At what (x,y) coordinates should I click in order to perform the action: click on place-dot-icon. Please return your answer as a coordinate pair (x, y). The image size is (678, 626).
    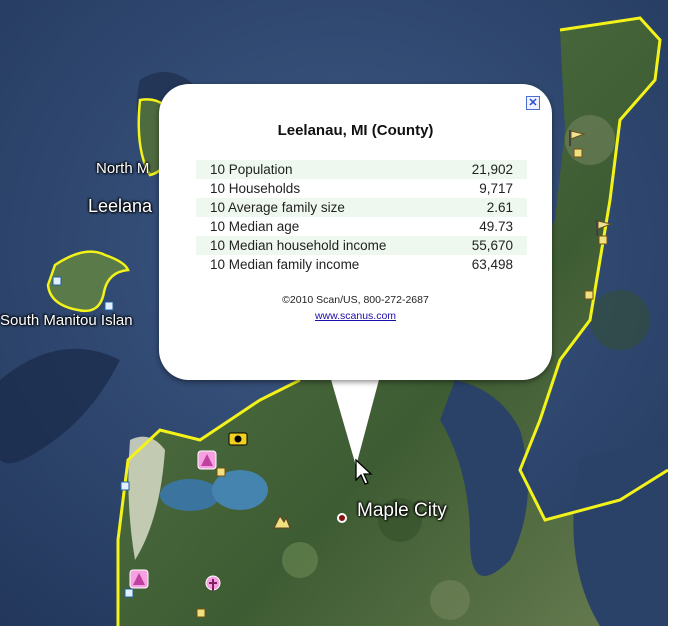
    Looking at the image, I should click on (342, 518).